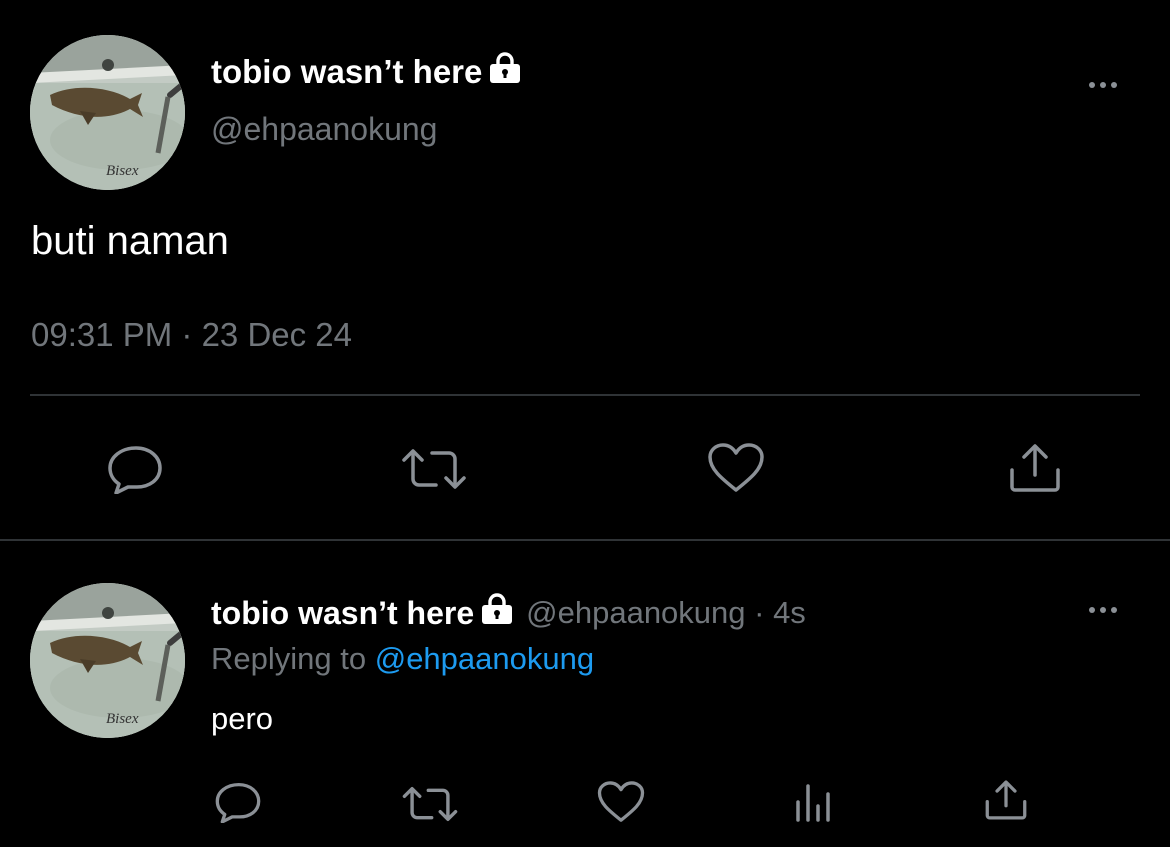 The height and width of the screenshot is (847, 1170). What do you see at coordinates (191, 335) in the screenshot?
I see `tweet-timestamp: 09:31 PM · 23 Dec 24` at bounding box center [191, 335].